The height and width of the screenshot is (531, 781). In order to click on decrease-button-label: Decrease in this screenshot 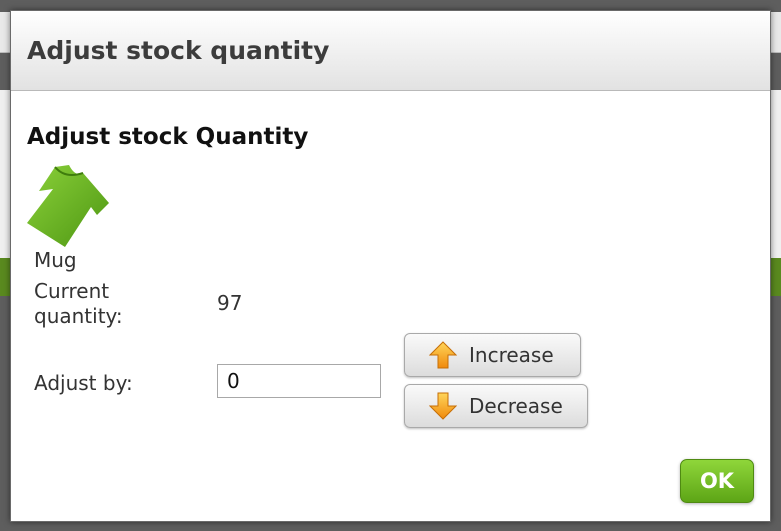, I will do `click(516, 406)`.